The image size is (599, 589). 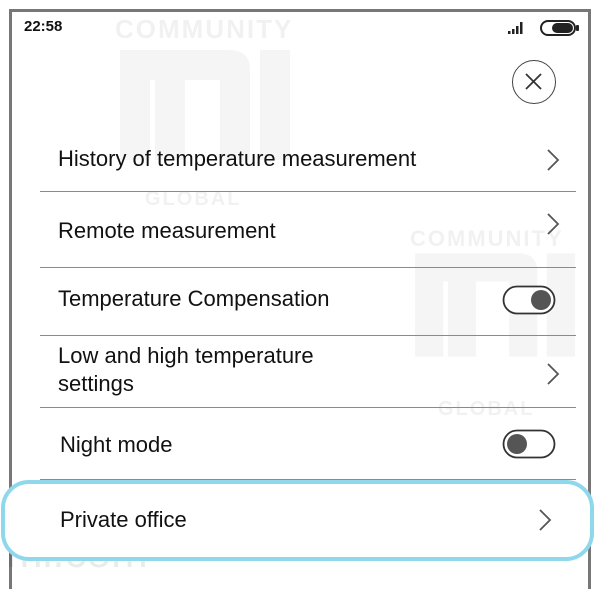 I want to click on menu-item-label: Night mode, so click(x=116, y=444).